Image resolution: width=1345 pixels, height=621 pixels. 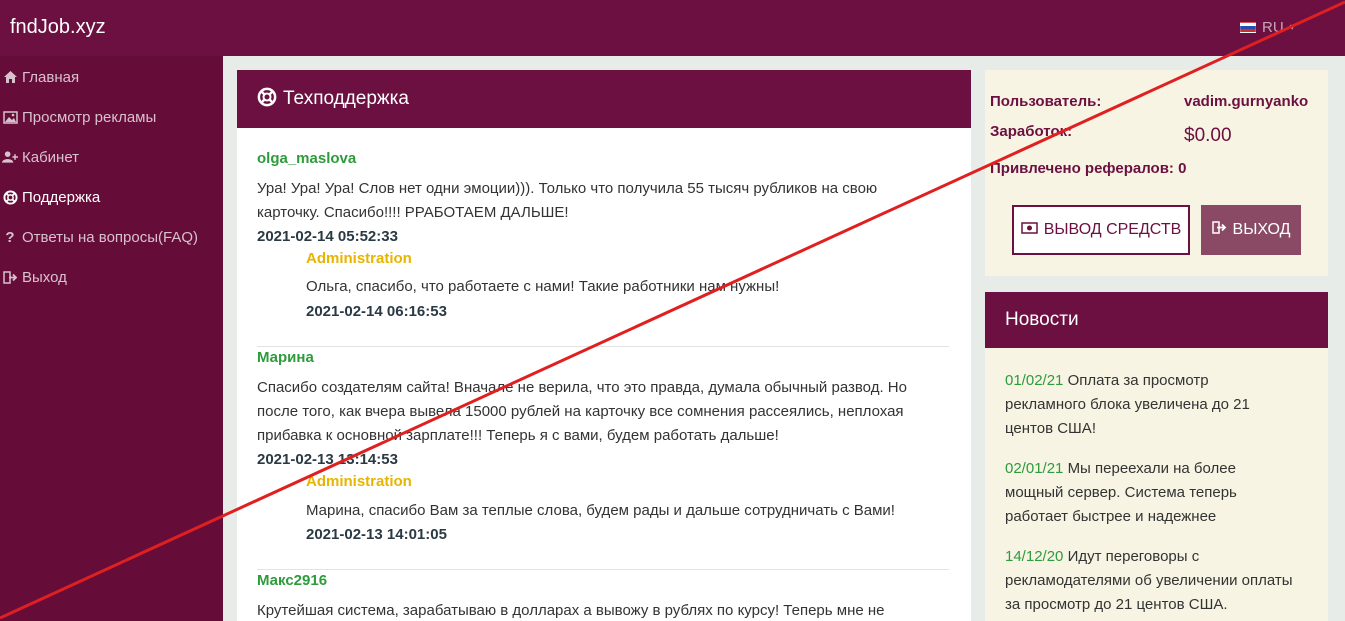 What do you see at coordinates (89, 117) in the screenshot?
I see `sidebar-item-label: Просмотр рекламы` at bounding box center [89, 117].